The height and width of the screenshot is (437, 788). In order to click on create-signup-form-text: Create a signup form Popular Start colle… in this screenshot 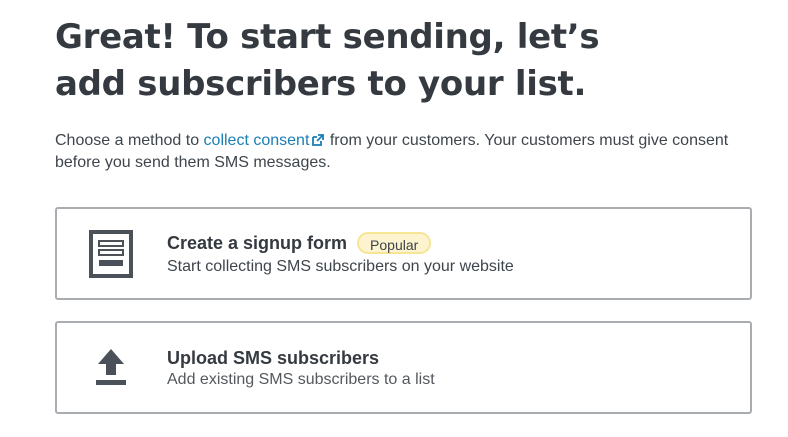, I will do `click(340, 254)`.